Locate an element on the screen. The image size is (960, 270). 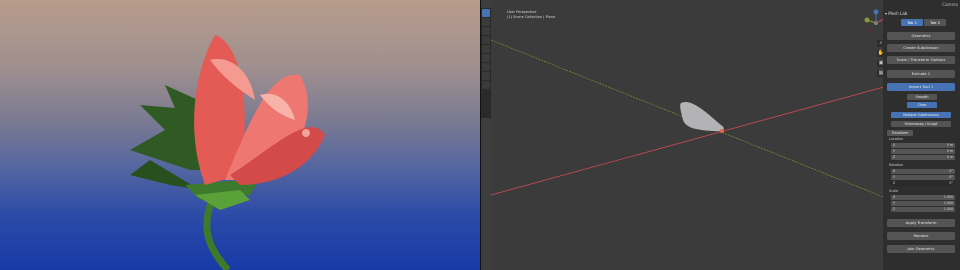
join-geometry-button: Join Geometry is located at coordinates (921, 249).